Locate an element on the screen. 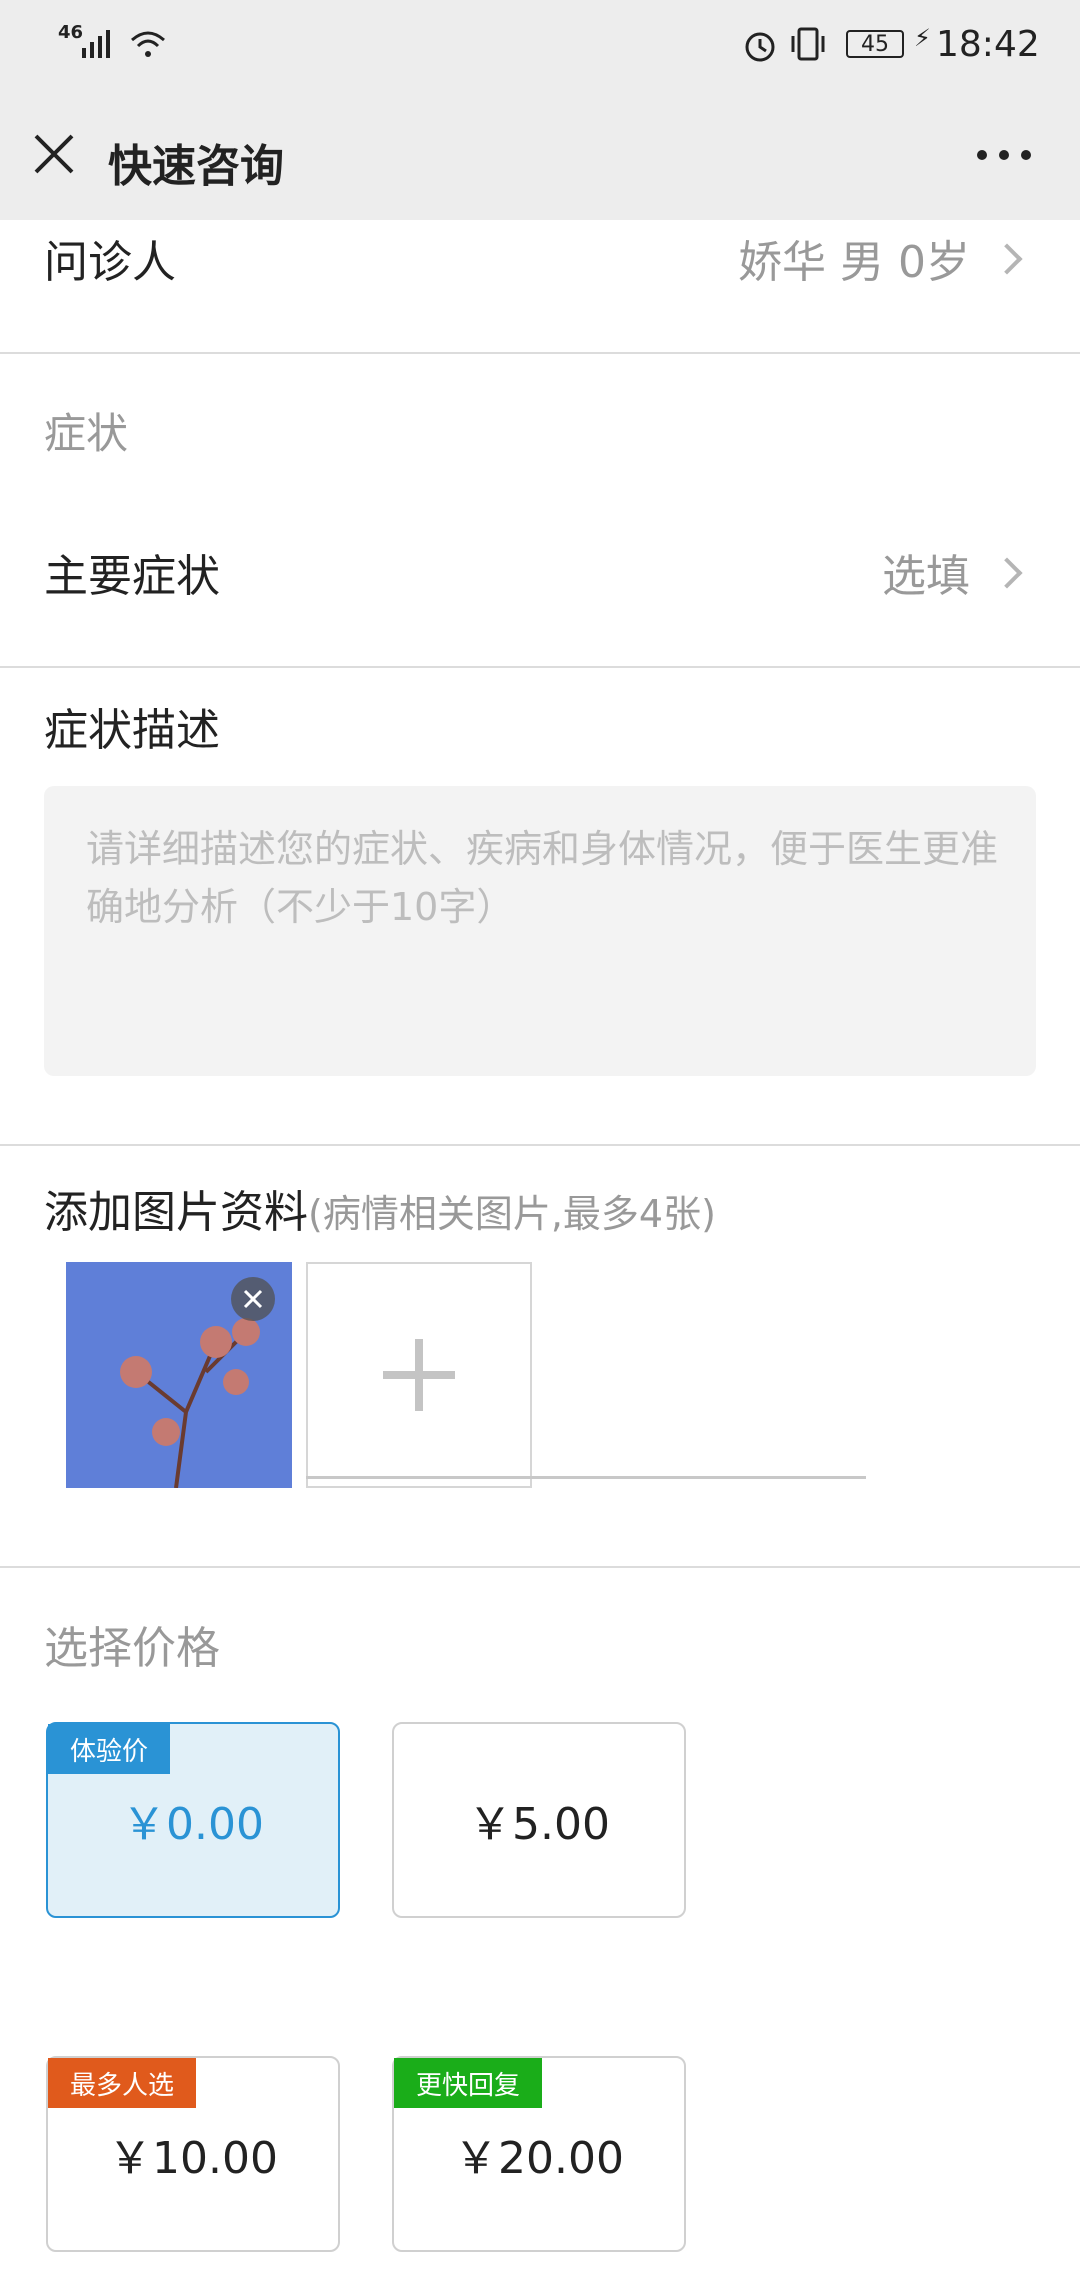 The width and height of the screenshot is (1080, 2280). uploaded-photo is located at coordinates (179, 1375).